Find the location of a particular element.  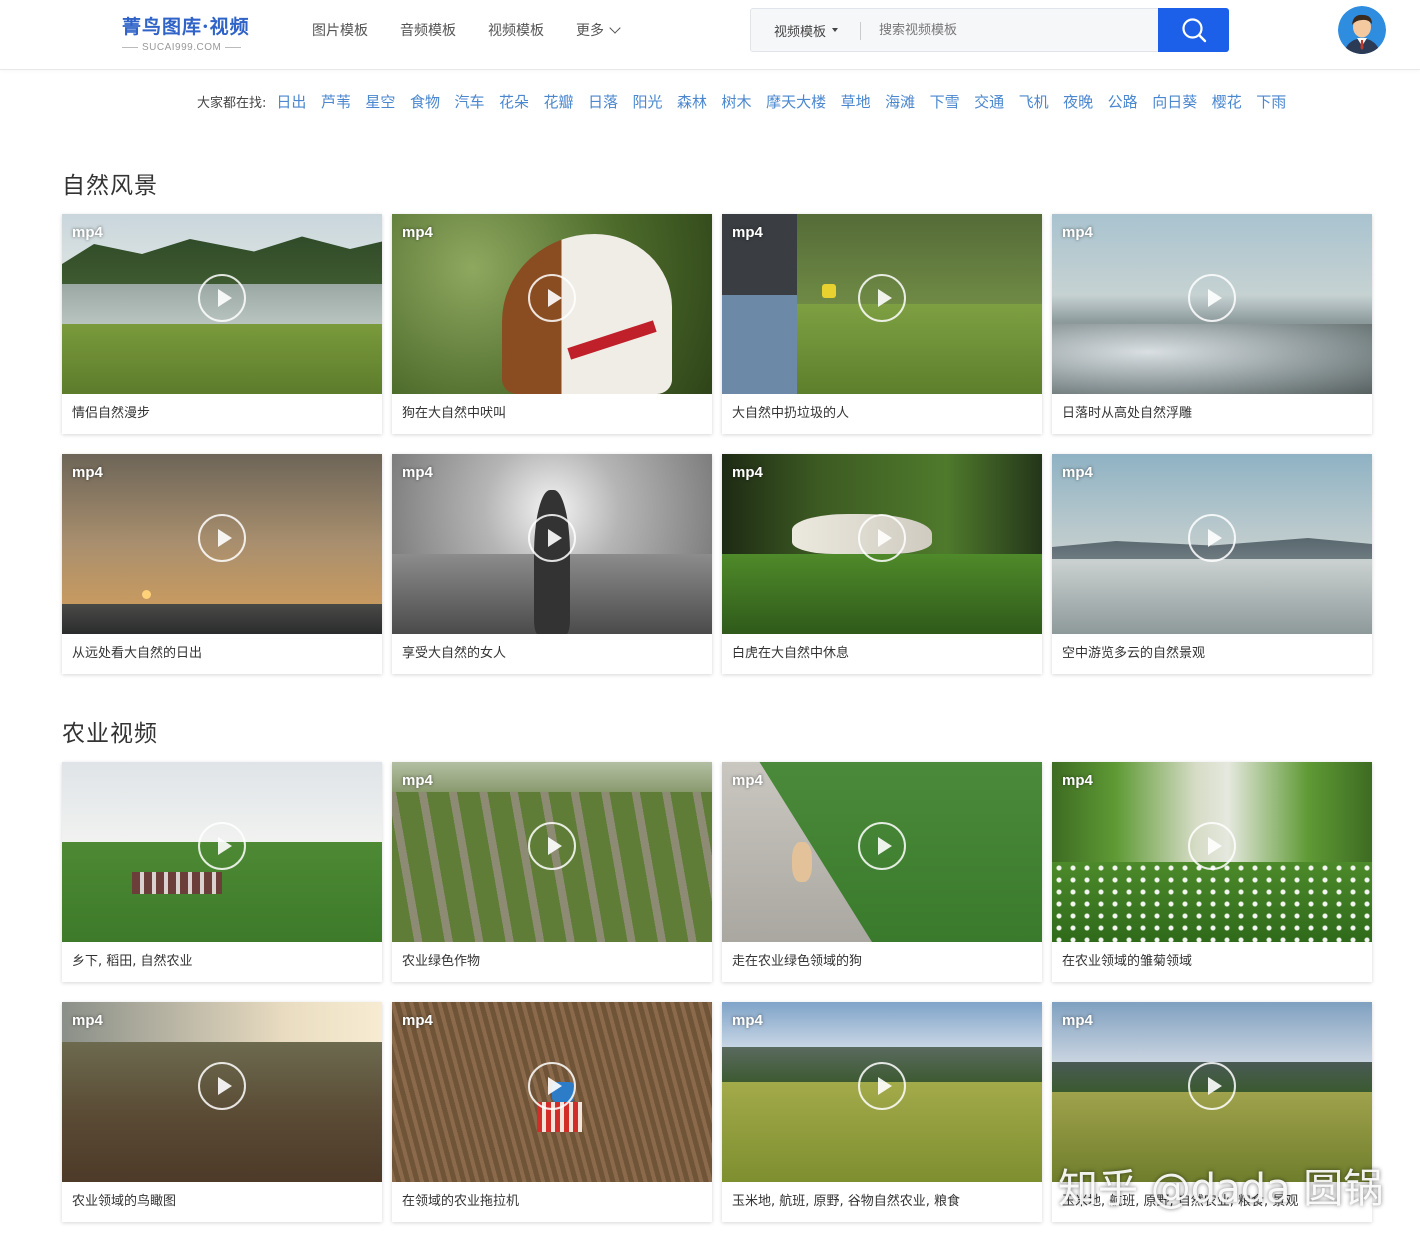

hot-tag: 芦苇 is located at coordinates (336, 101).